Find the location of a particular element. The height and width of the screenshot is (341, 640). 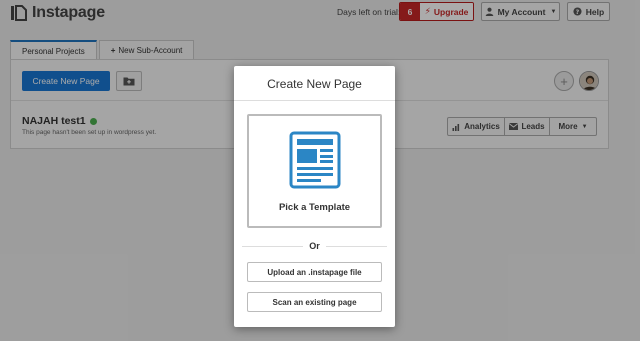

pick-template-label: Pick a Template is located at coordinates (314, 207).